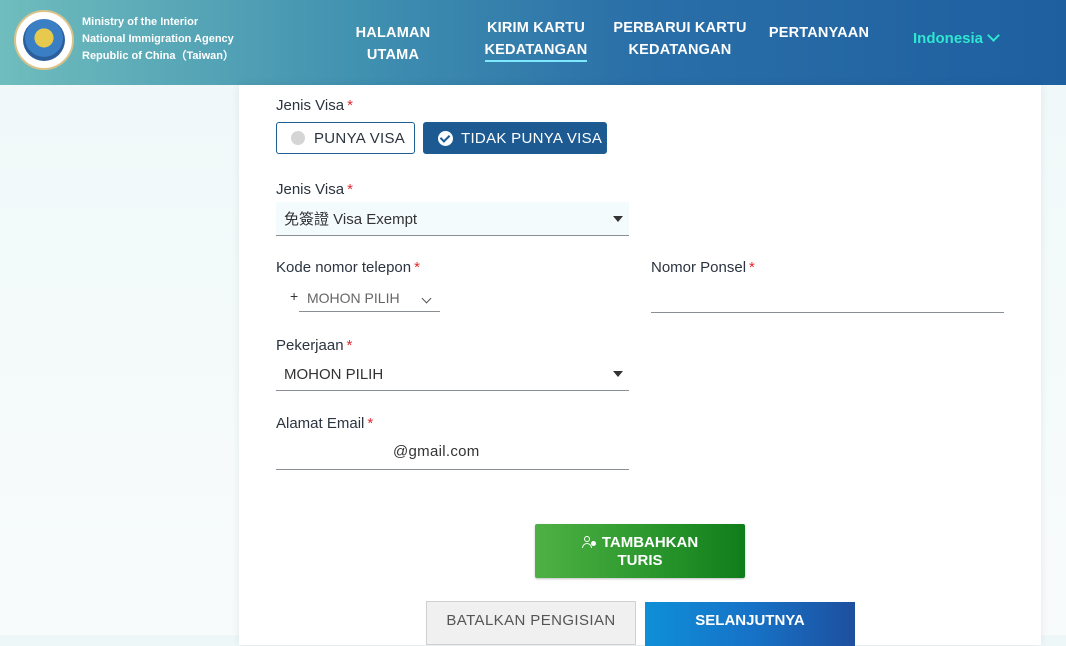 The width and height of the screenshot is (1066, 646). What do you see at coordinates (140, 22) in the screenshot?
I see `agency-line-1: Ministry of the Interior` at bounding box center [140, 22].